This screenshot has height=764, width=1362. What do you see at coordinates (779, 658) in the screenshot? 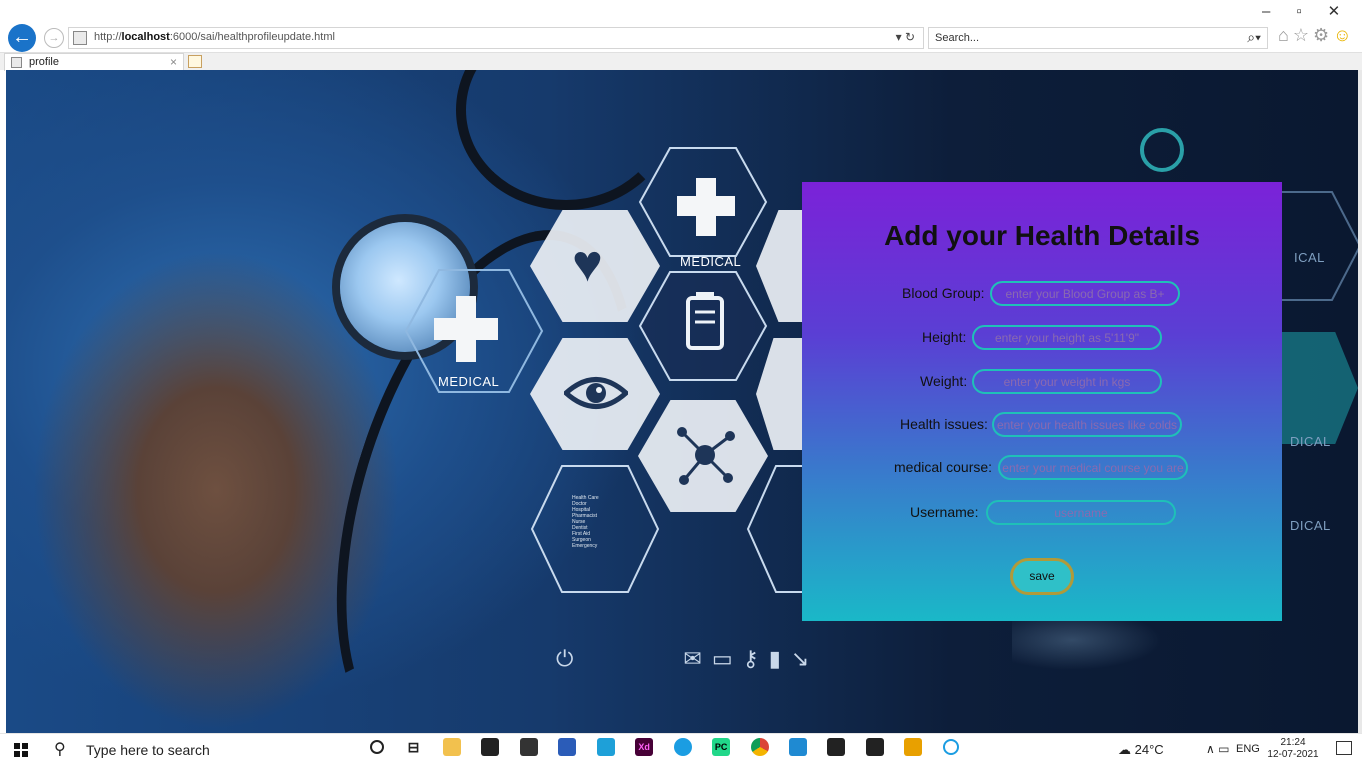
I see `battery-icon: ▮` at bounding box center [779, 658].